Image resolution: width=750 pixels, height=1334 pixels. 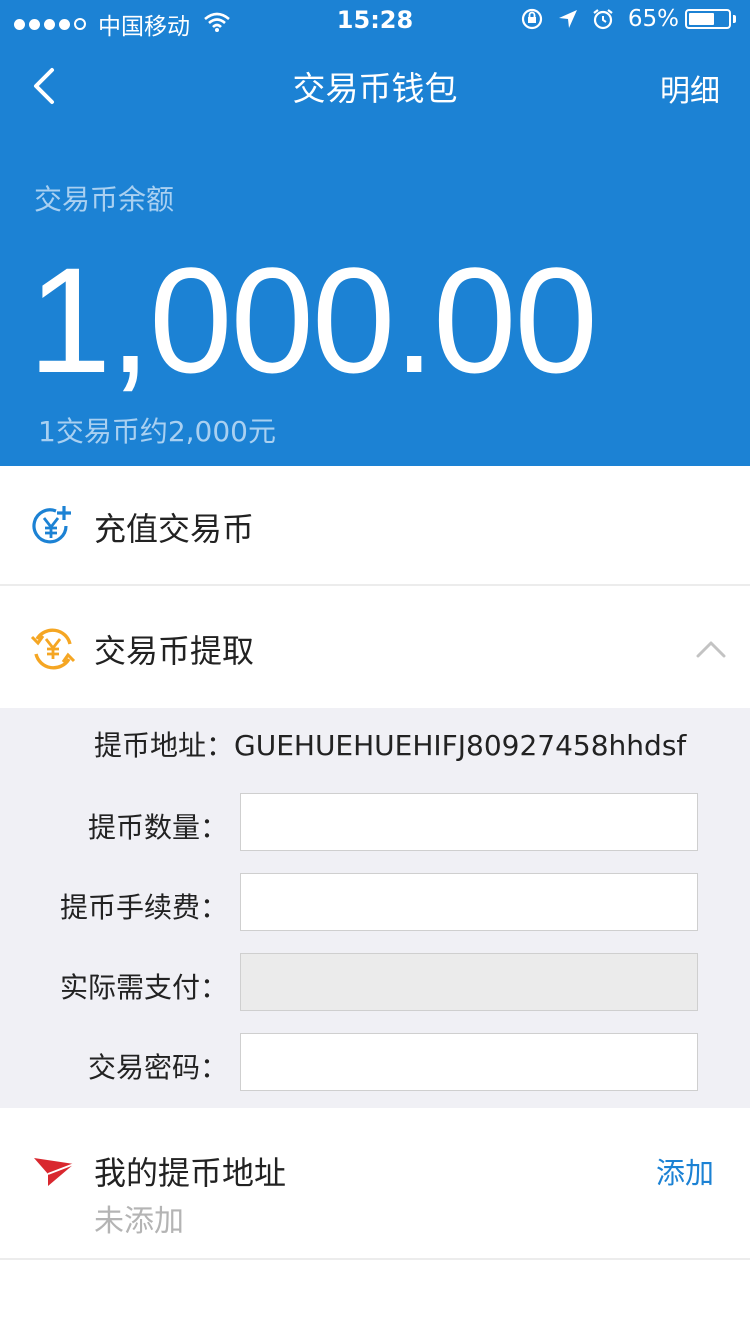 What do you see at coordinates (375, 648) in the screenshot?
I see `withdraw-row: 交易币提取` at bounding box center [375, 648].